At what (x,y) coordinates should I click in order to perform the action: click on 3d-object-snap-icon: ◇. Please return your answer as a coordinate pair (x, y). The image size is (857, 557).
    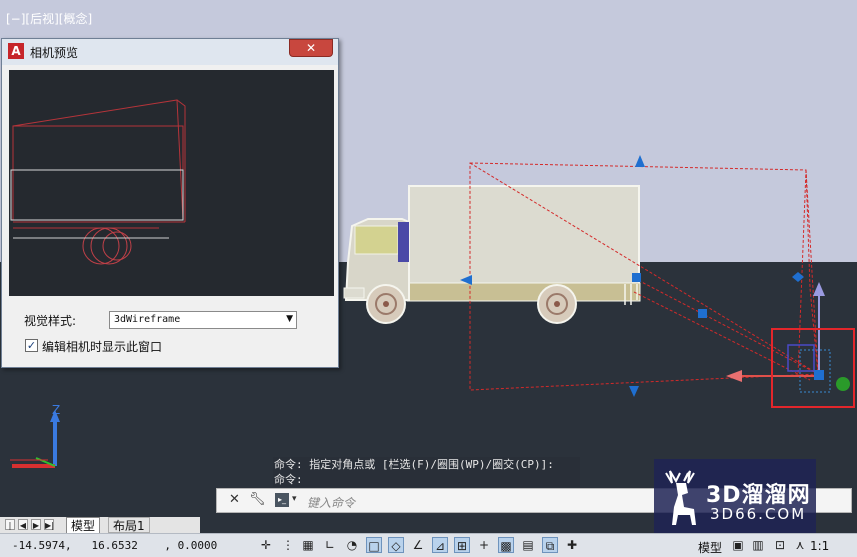
    Looking at the image, I should click on (396, 545).